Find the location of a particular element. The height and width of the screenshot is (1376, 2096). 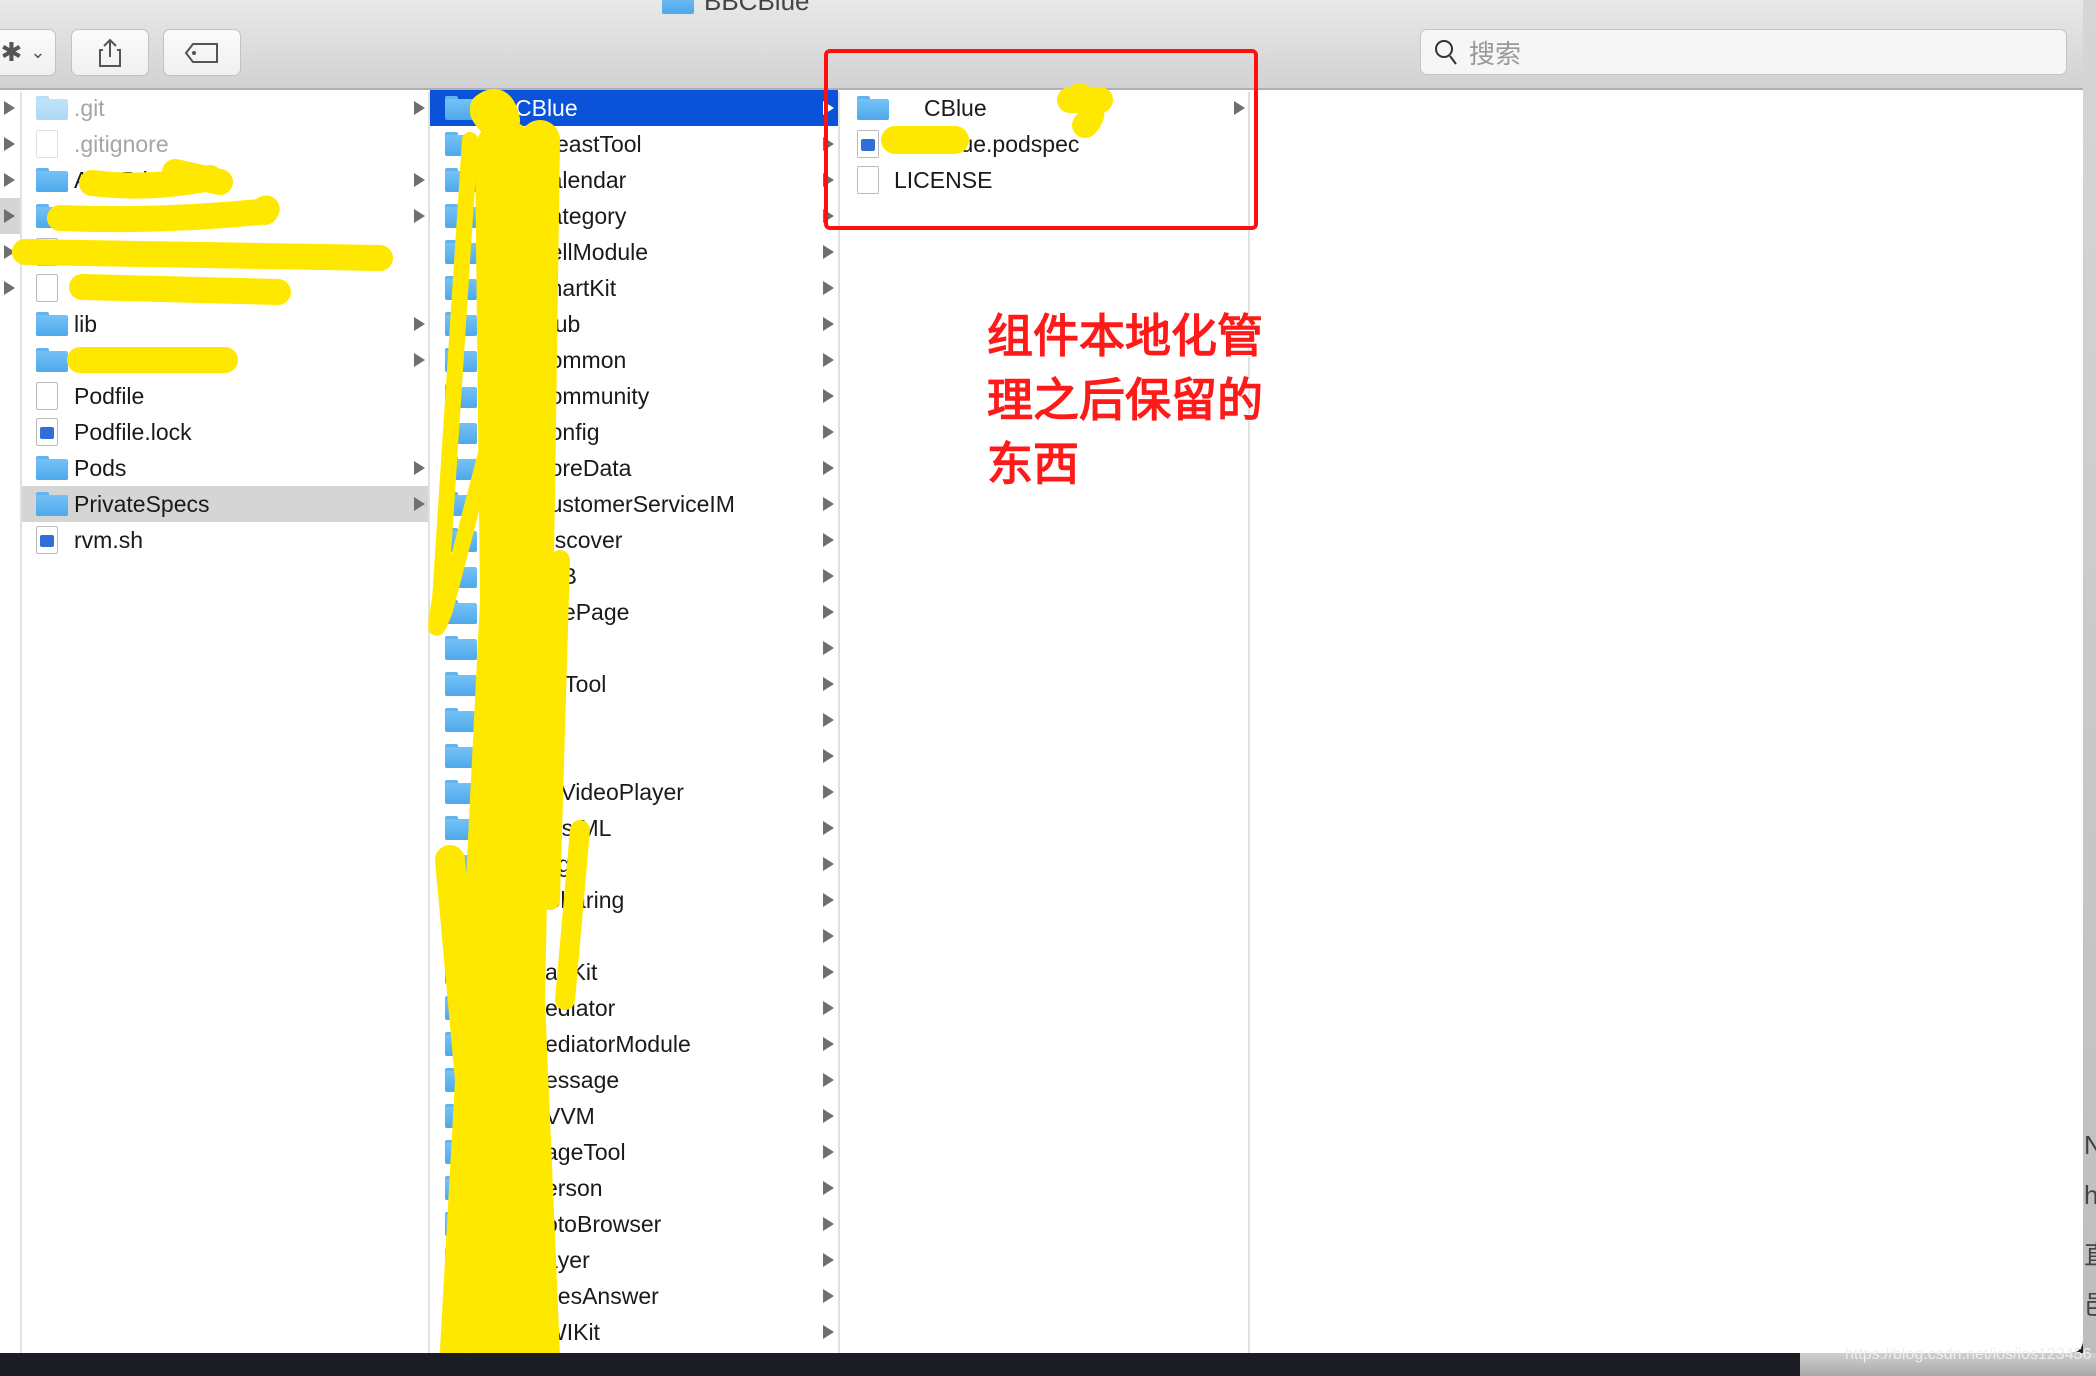

background-text: 直 is located at coordinates (2090, 1253).